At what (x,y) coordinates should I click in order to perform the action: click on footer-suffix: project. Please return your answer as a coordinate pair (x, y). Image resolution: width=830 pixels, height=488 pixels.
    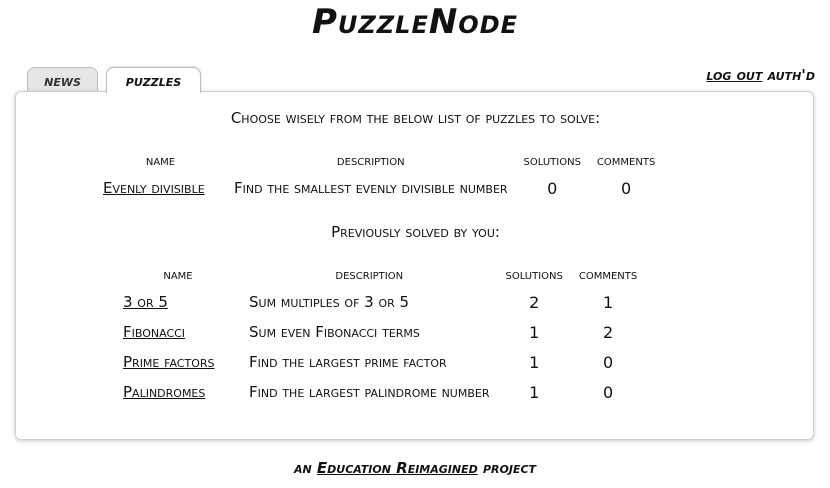
    Looking at the image, I should click on (509, 468).